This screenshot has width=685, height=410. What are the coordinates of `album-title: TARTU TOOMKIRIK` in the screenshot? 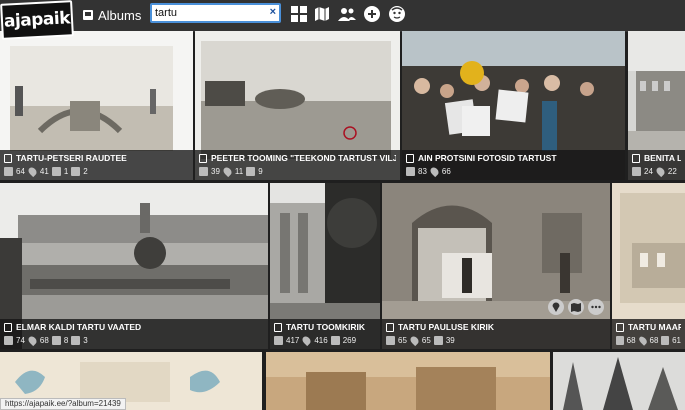 It's located at (326, 327).